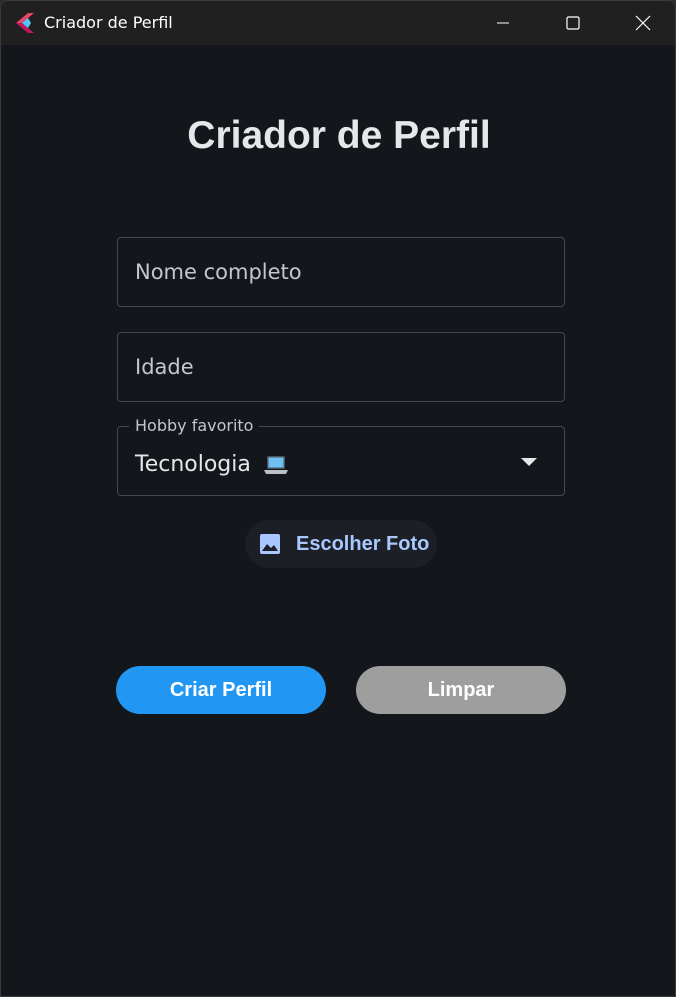 This screenshot has height=997, width=676. I want to click on maximize-icon, so click(573, 23).